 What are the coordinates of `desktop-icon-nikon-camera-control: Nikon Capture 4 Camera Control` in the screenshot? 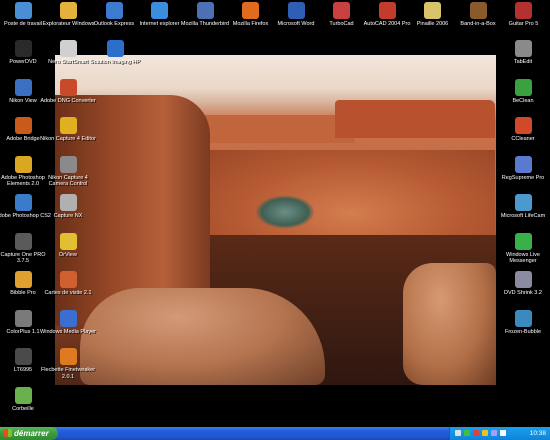 It's located at (68, 176).